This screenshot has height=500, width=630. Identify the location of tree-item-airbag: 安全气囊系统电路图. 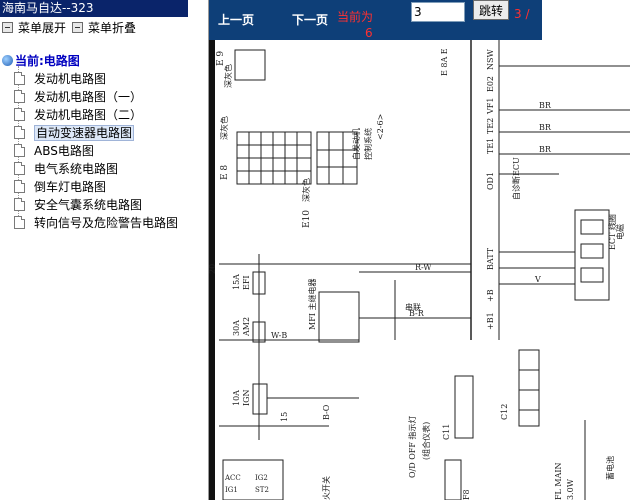
(78, 205).